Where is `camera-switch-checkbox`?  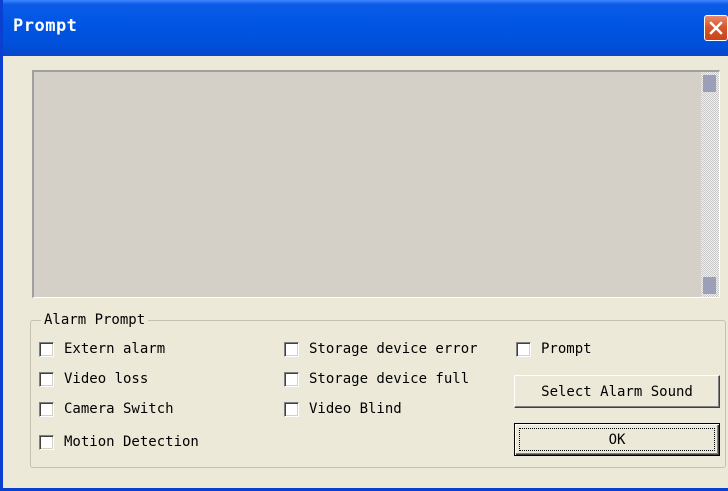 camera-switch-checkbox is located at coordinates (46, 409).